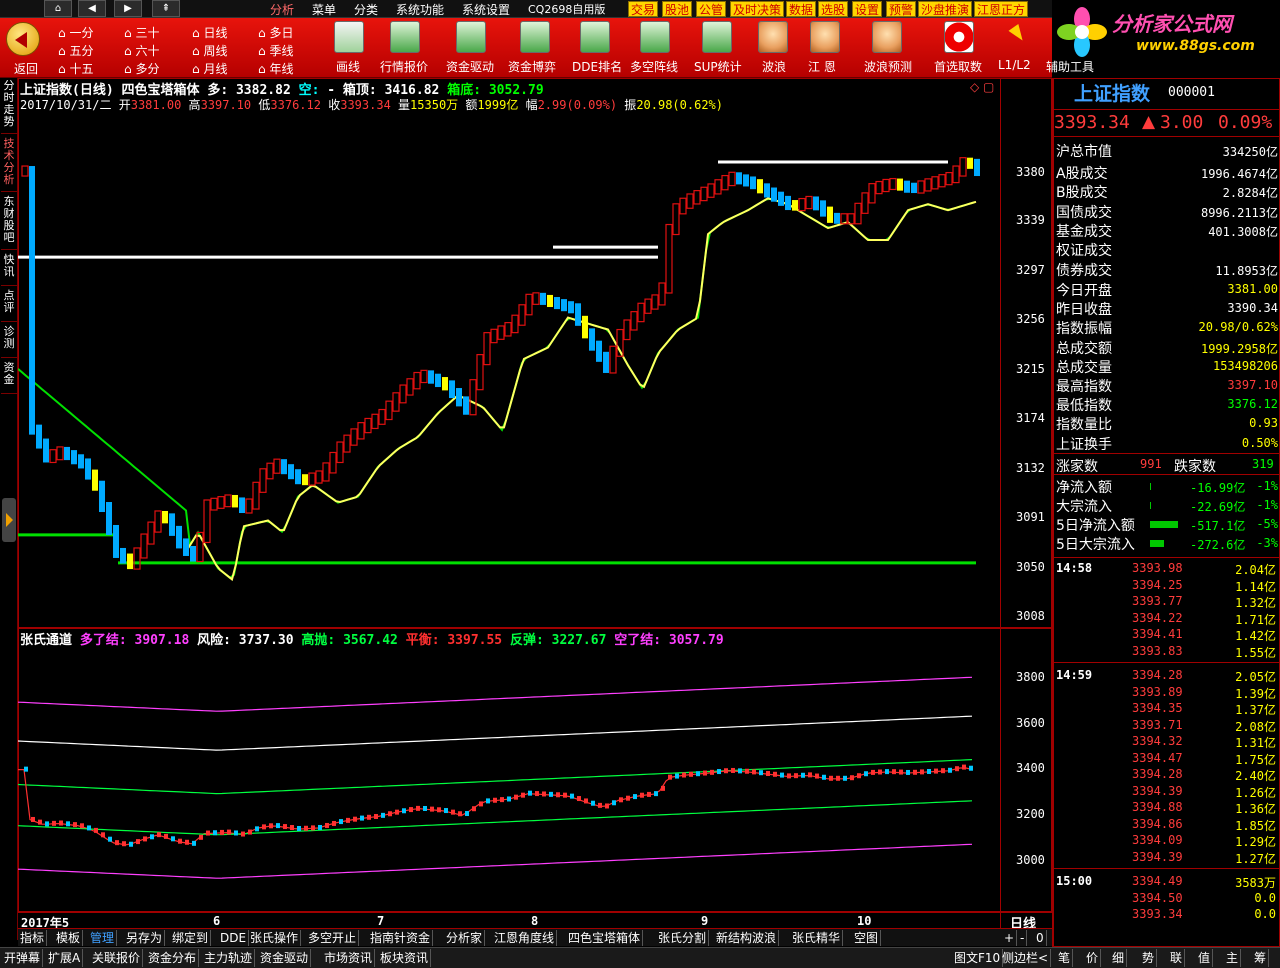  What do you see at coordinates (1177, 958) in the screenshot?
I see `status-side-tab: 联` at bounding box center [1177, 958].